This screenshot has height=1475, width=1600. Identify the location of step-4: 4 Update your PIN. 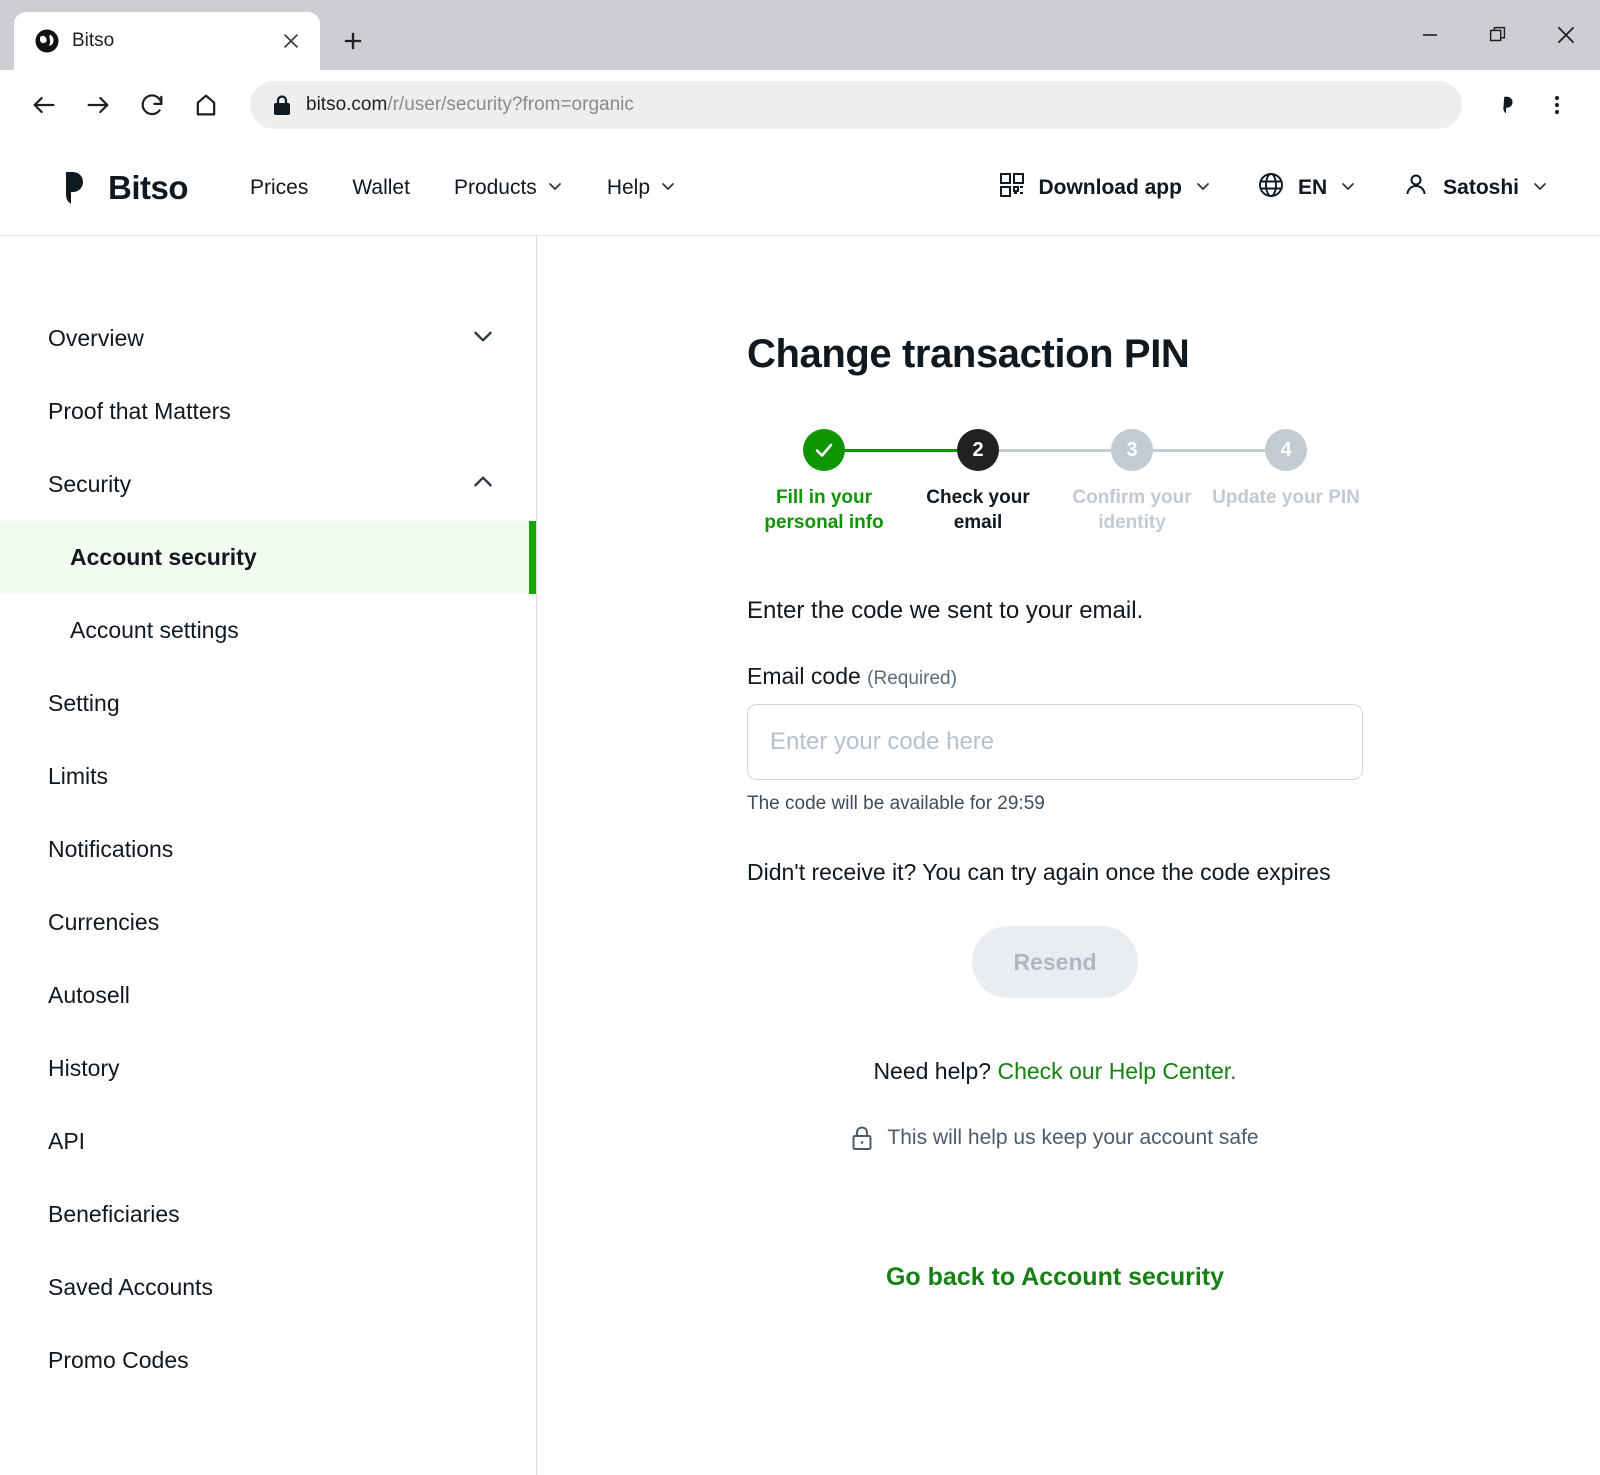
(1286, 482).